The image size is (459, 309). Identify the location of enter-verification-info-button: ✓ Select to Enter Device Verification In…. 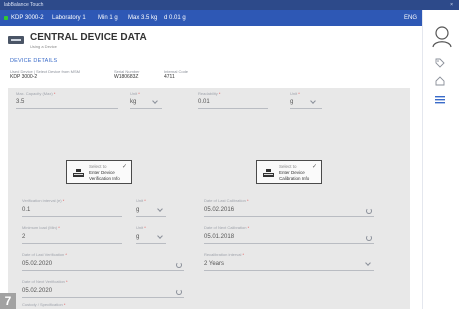
(99, 172).